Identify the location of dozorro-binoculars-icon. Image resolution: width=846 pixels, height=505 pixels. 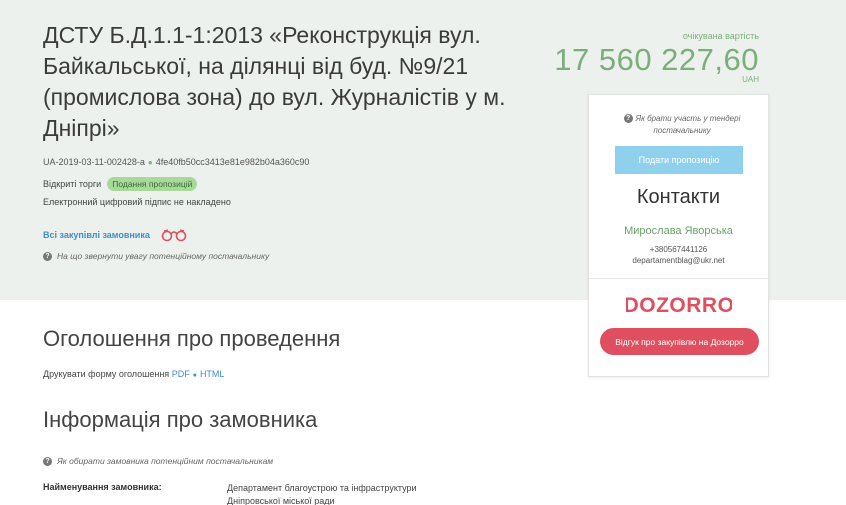
(174, 235).